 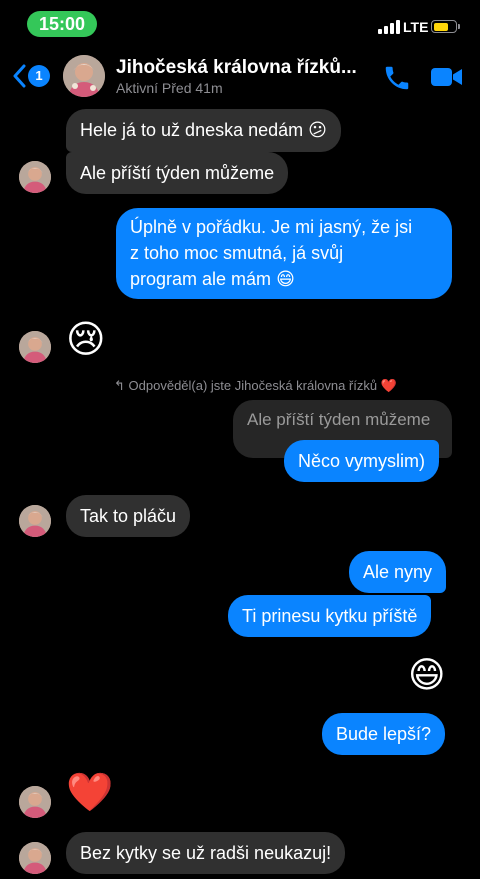 I want to click on message-text: Ale příští týden můžeme, so click(x=177, y=173).